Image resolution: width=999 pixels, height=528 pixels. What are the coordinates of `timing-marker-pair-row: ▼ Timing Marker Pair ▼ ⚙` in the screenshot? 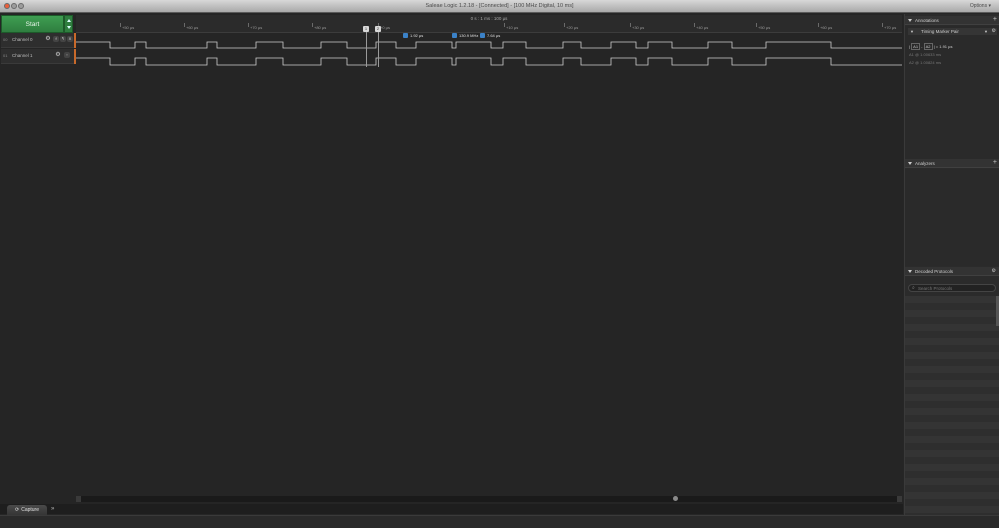 It's located at (952, 31).